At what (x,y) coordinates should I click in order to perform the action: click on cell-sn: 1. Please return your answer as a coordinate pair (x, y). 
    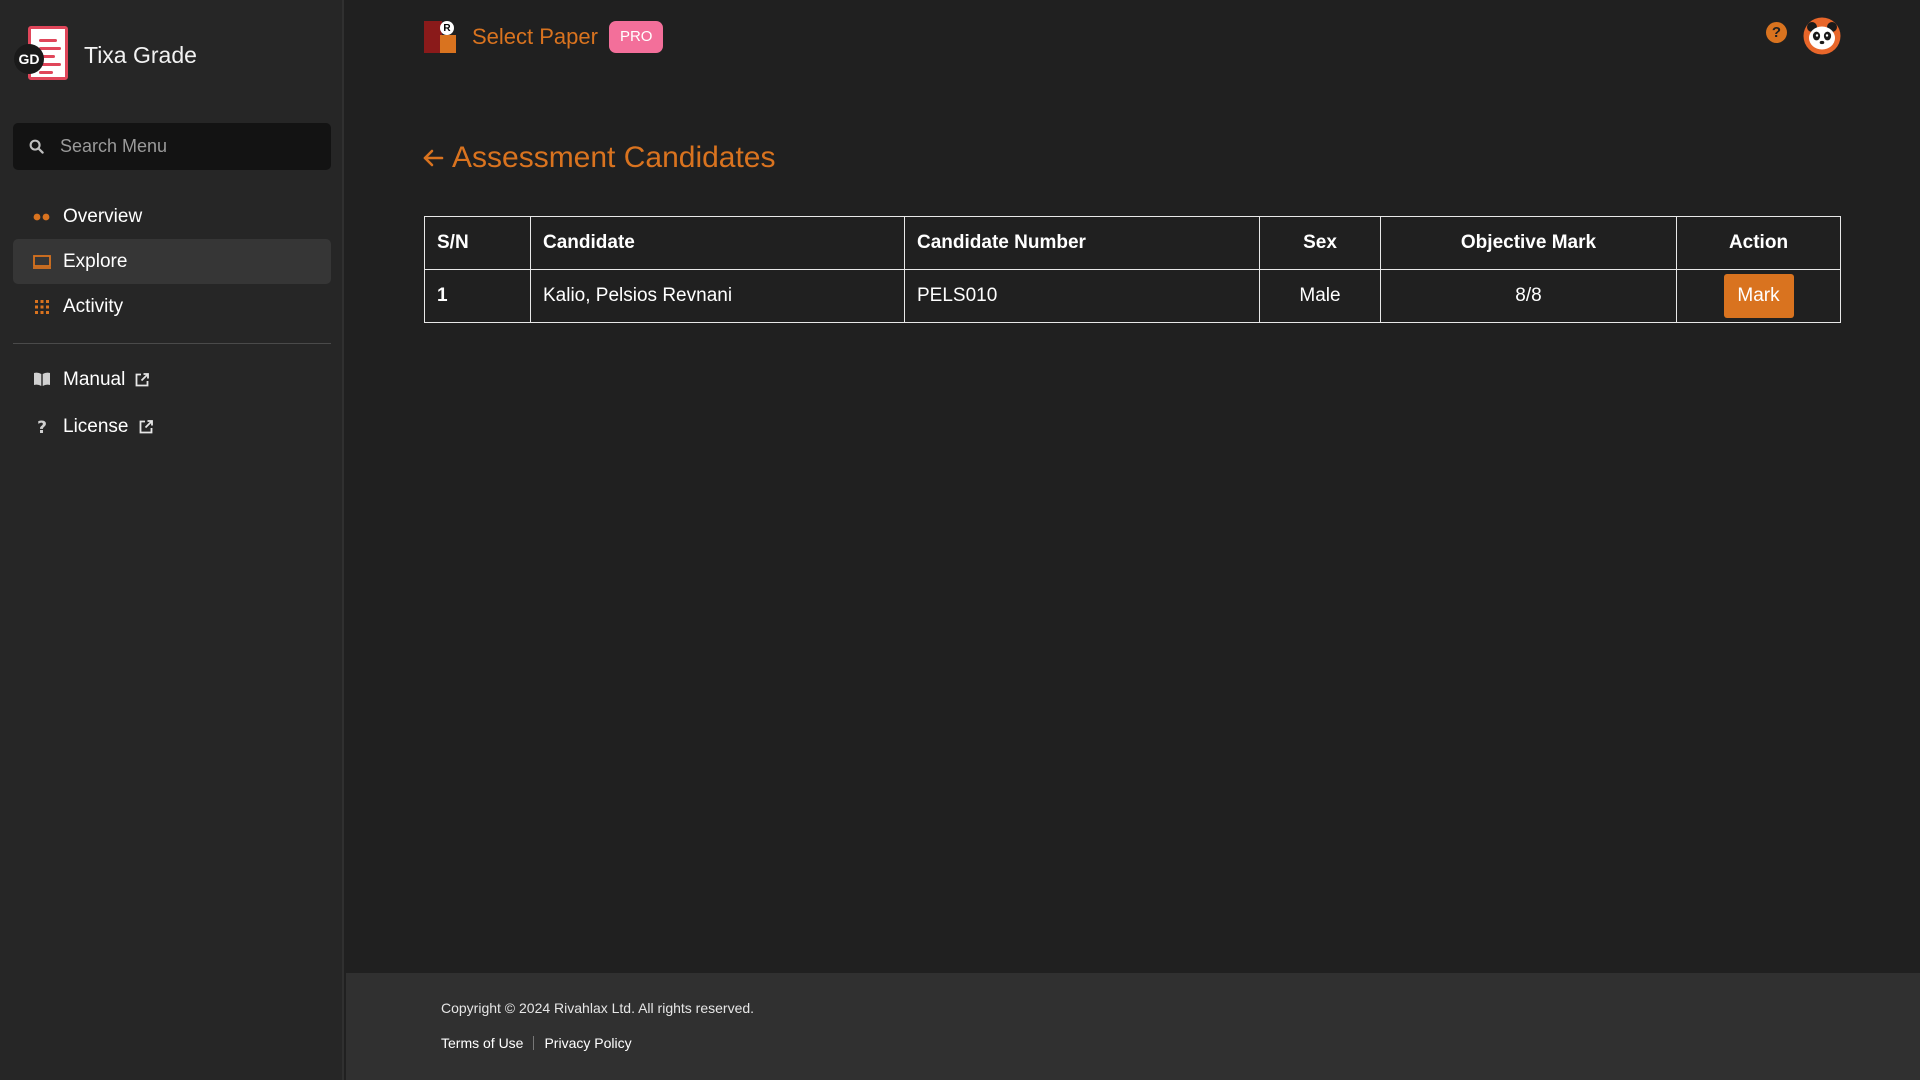
    Looking at the image, I should click on (477, 296).